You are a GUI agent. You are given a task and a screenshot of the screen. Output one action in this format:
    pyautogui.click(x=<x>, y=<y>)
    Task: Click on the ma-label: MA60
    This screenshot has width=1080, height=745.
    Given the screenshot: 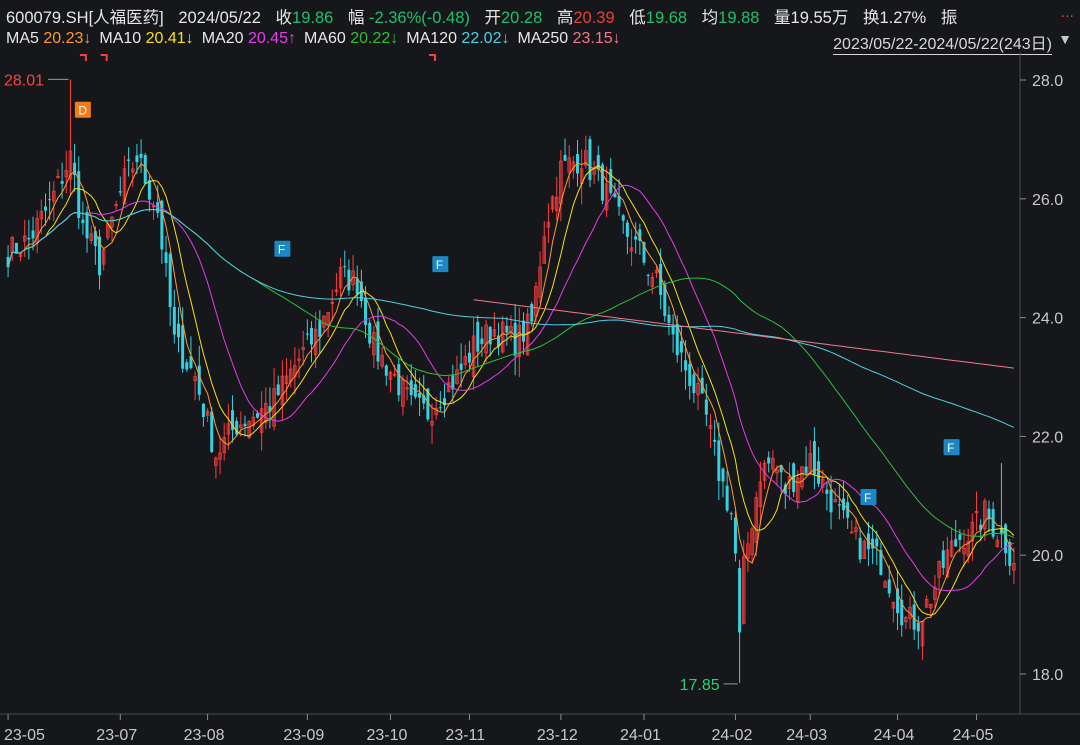 What is the action you would take?
    pyautogui.click(x=327, y=38)
    